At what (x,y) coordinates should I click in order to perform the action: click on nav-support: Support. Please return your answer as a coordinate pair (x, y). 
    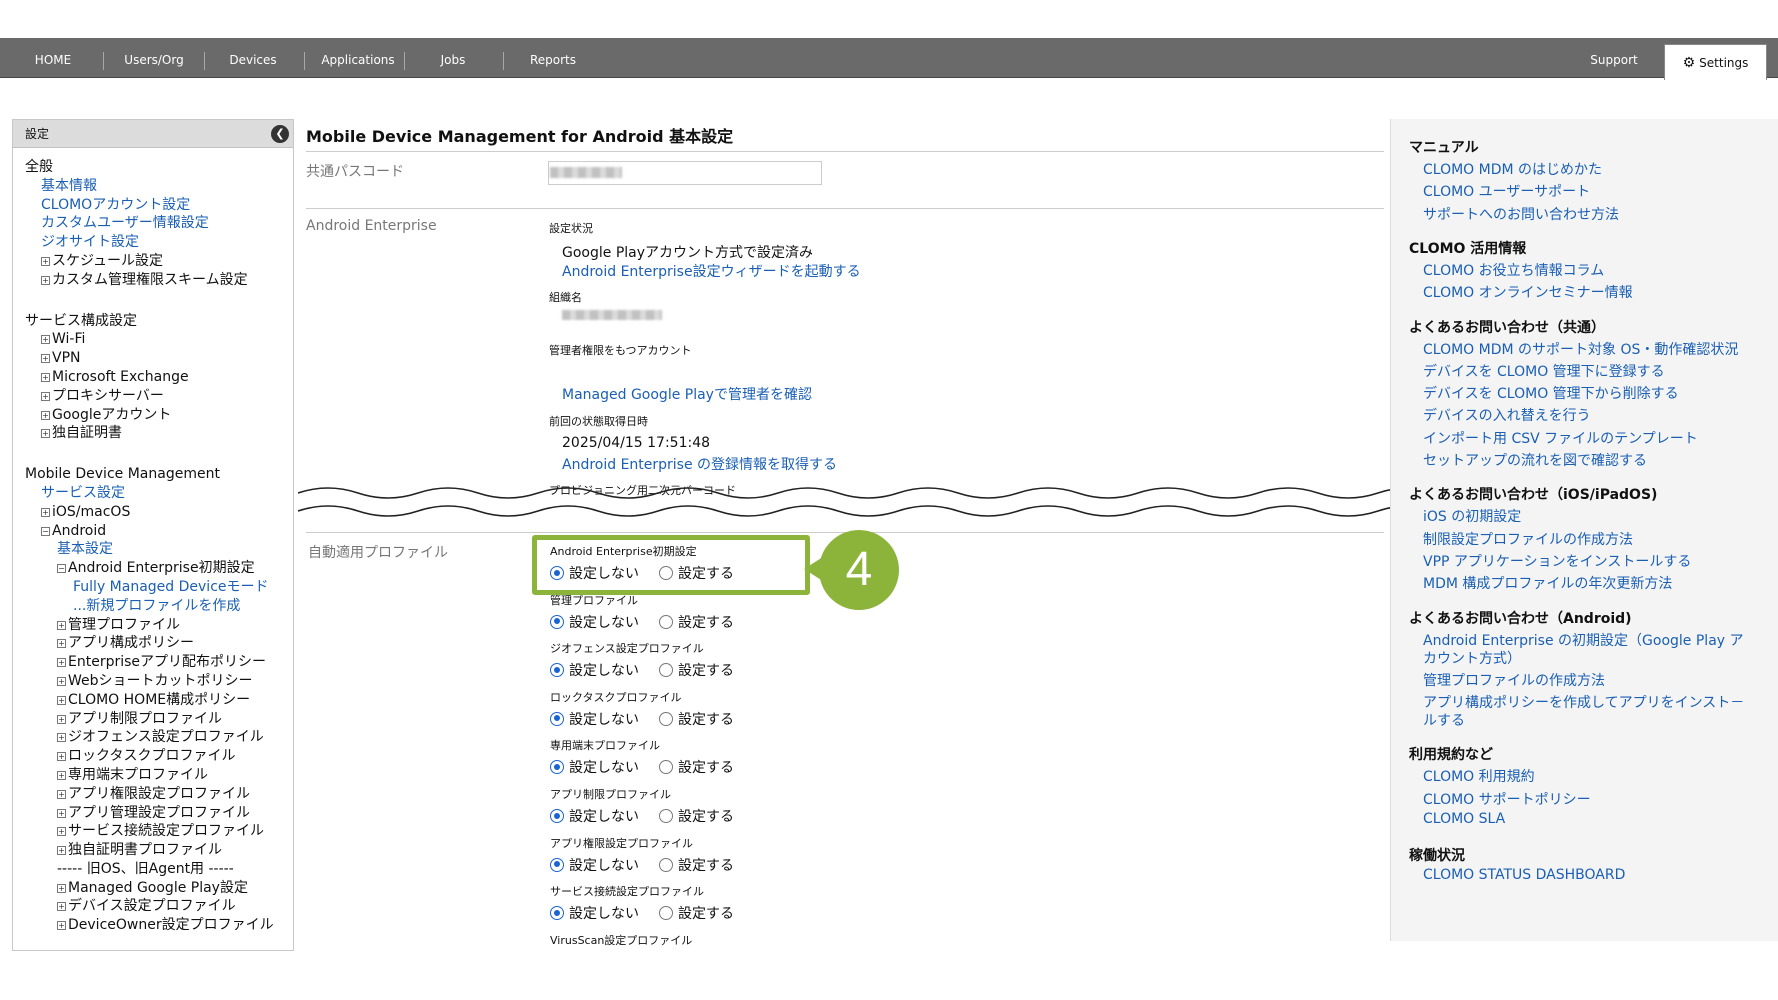
    Looking at the image, I should click on (1614, 58).